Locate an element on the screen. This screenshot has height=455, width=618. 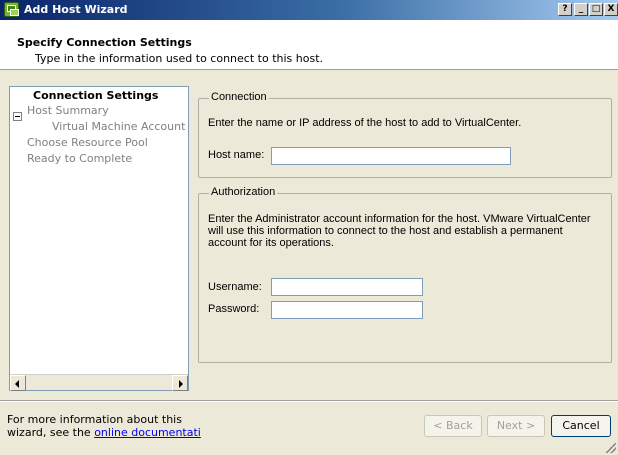
step-choose-resource-pool: Choose Resource Pool is located at coordinates (87, 142).